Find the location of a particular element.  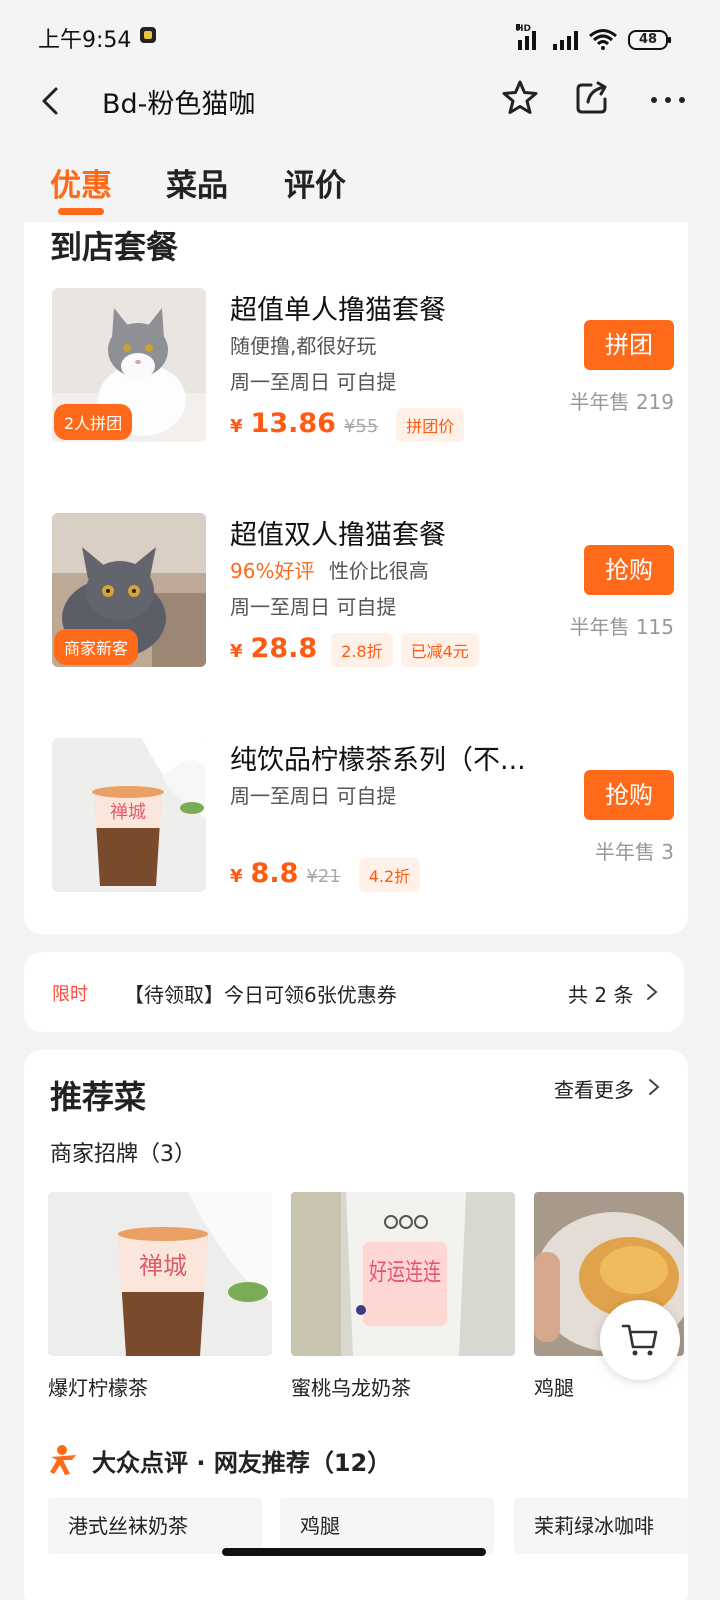

deal-title: 超值单人撸猫套餐 is located at coordinates (338, 310).